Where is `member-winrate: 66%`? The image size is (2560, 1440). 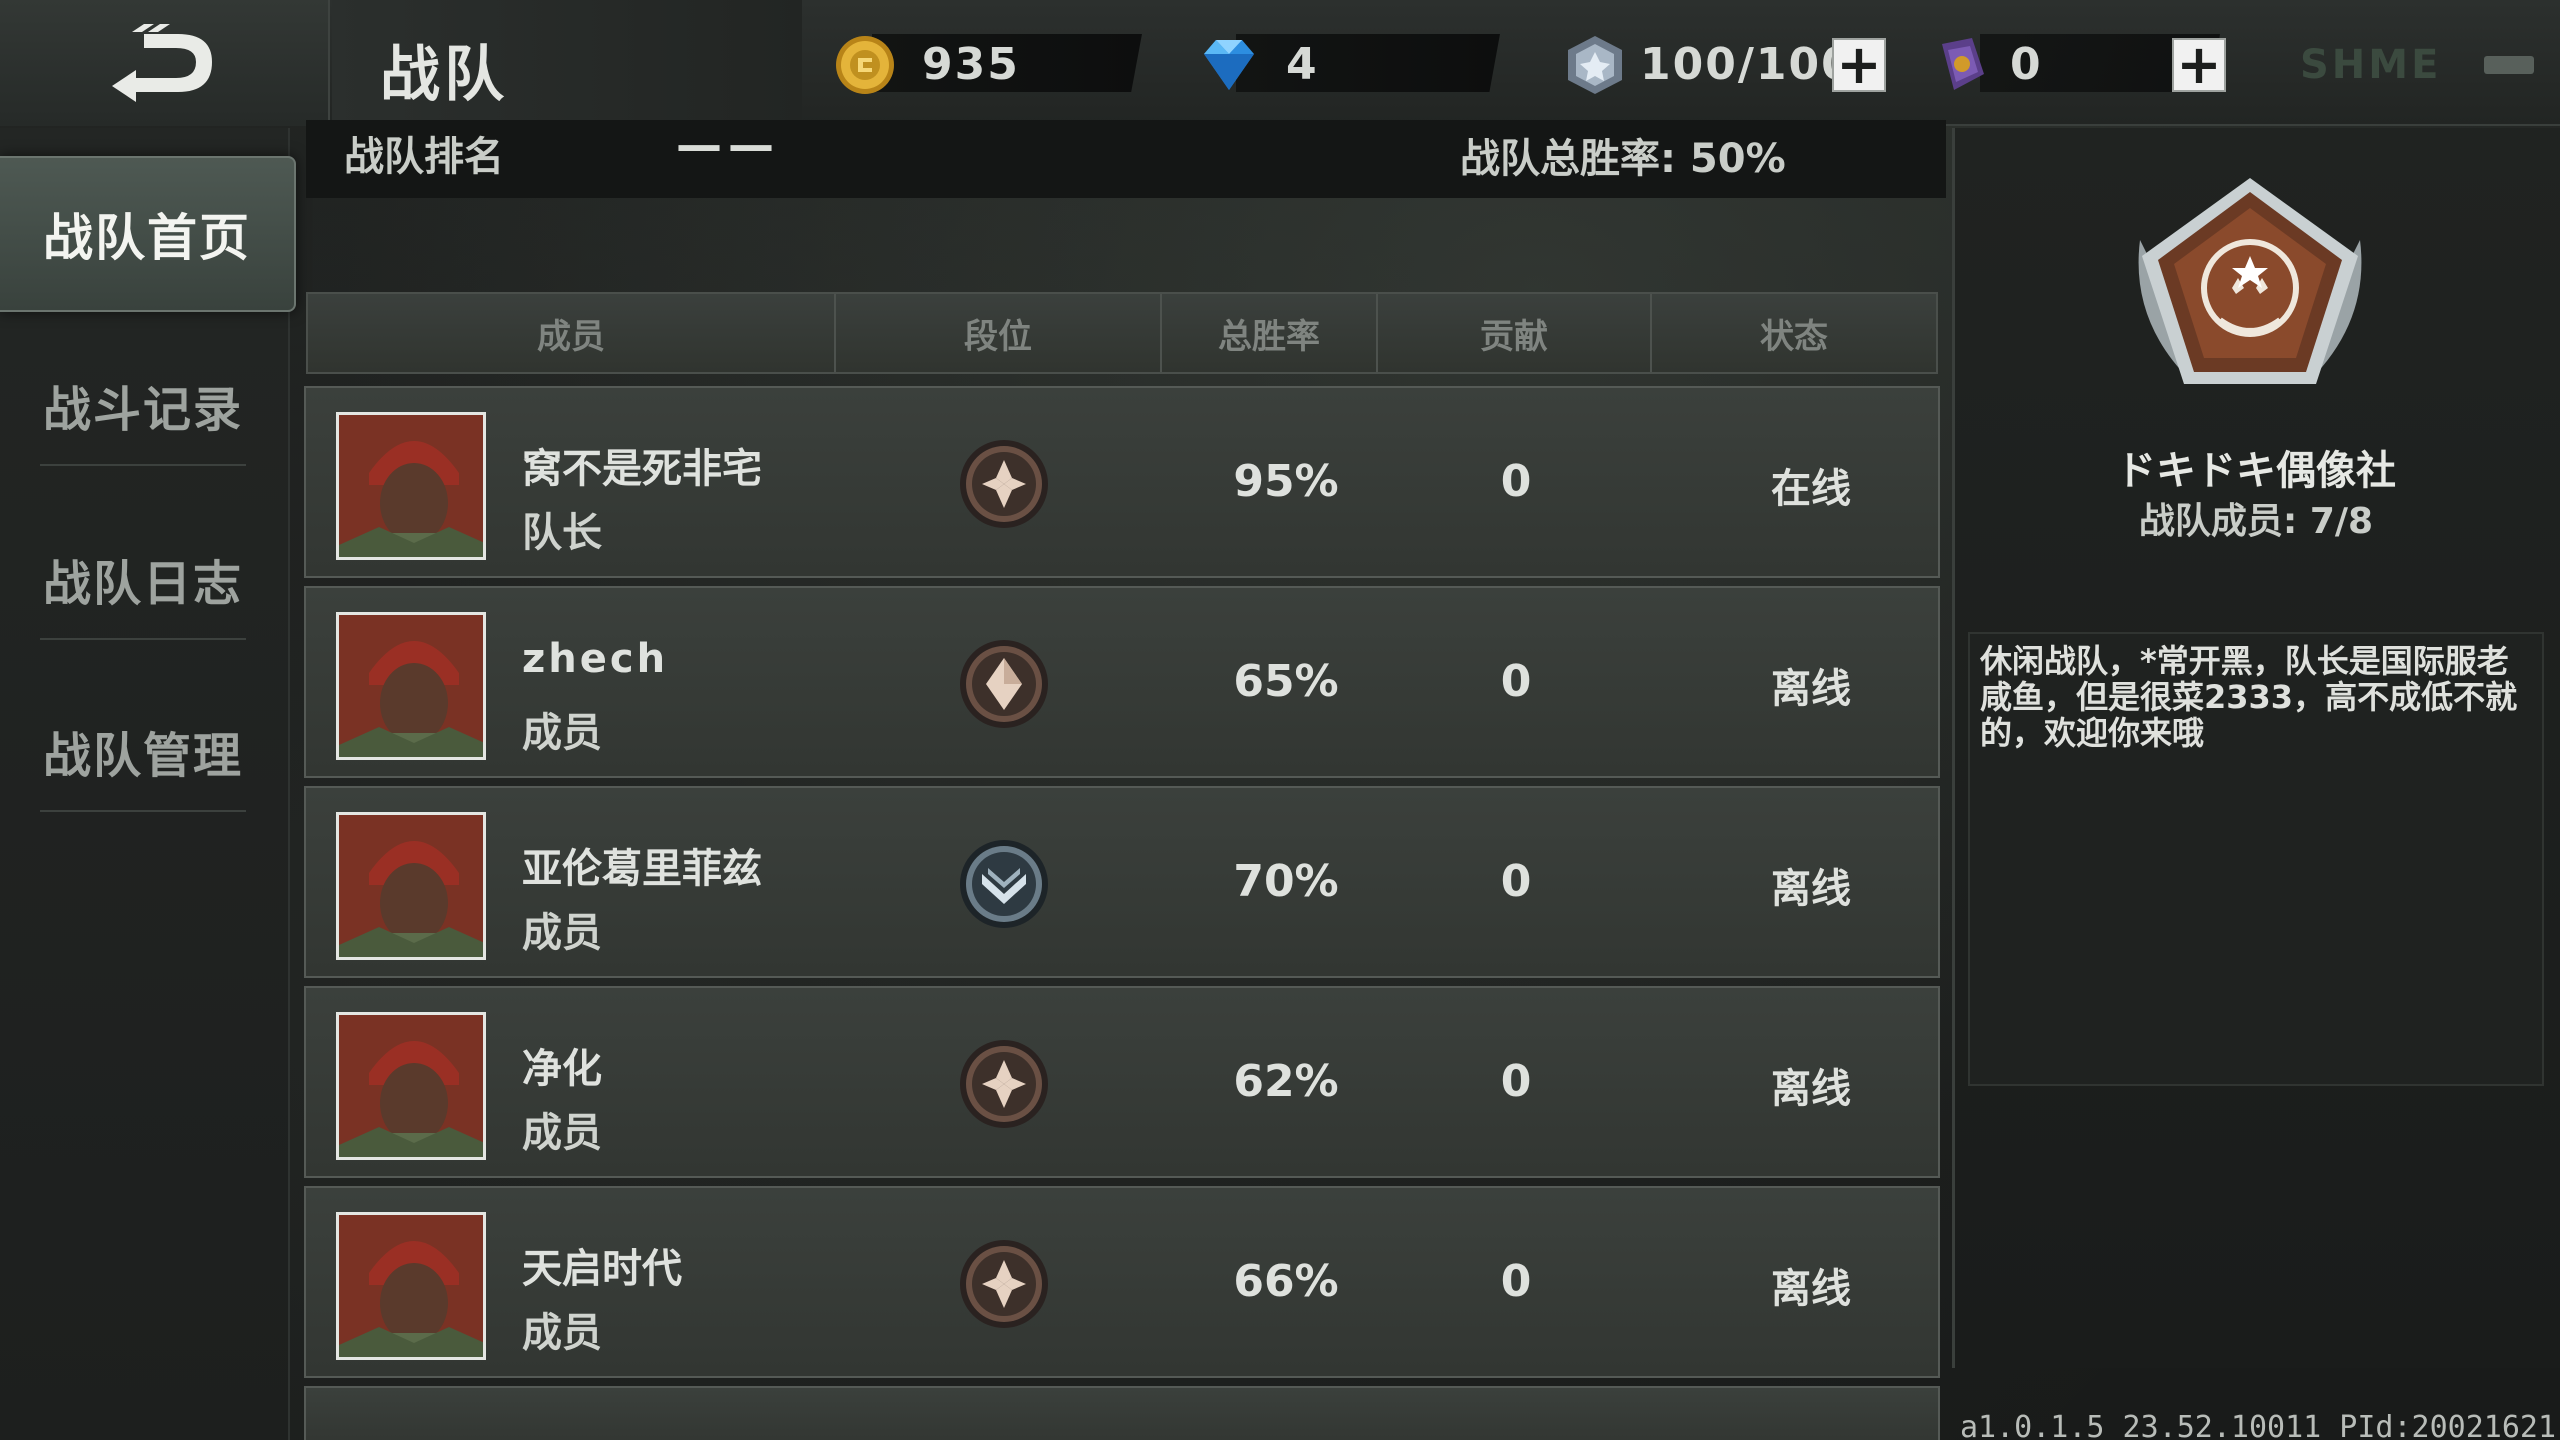
member-winrate: 66% is located at coordinates (1286, 1281).